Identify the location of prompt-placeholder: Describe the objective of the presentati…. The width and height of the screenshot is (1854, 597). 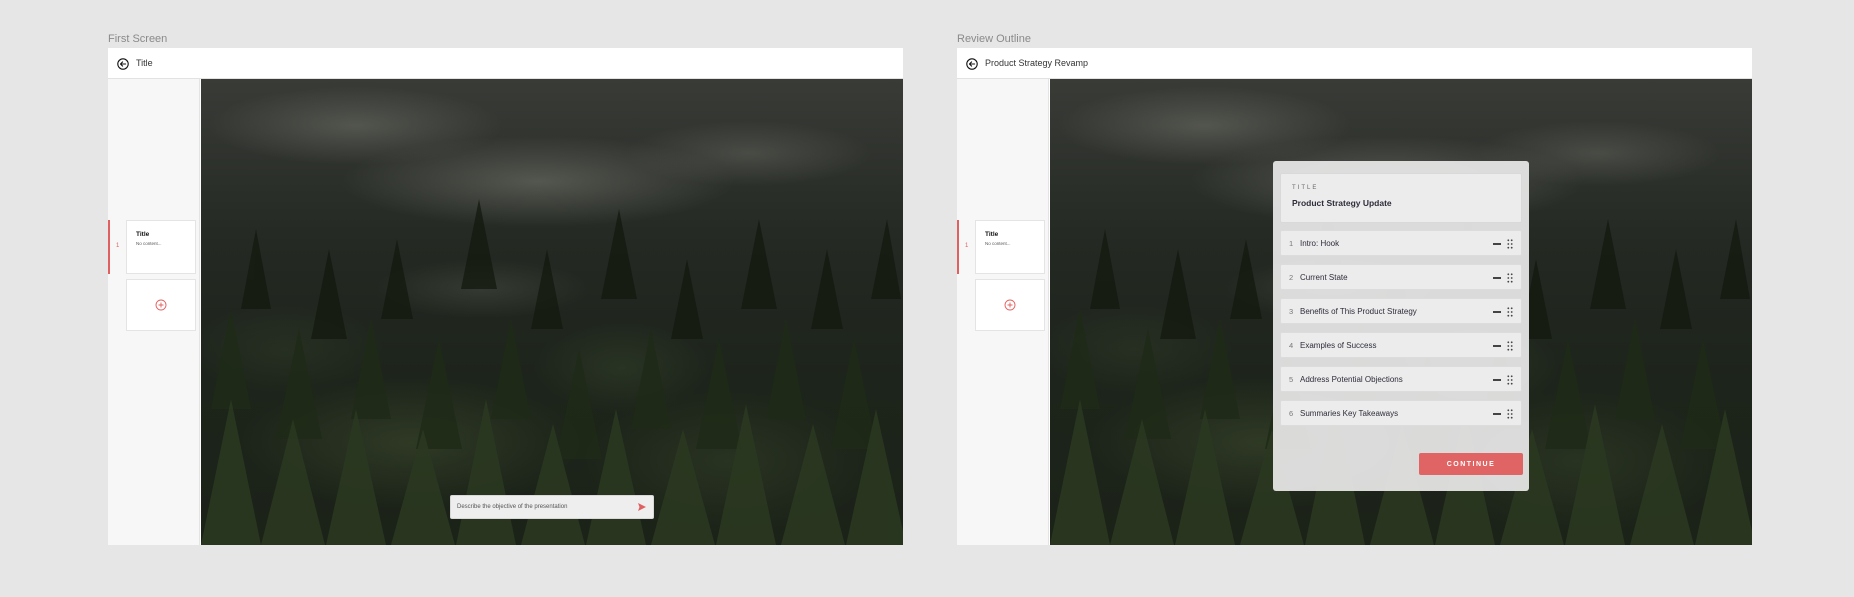
(512, 507).